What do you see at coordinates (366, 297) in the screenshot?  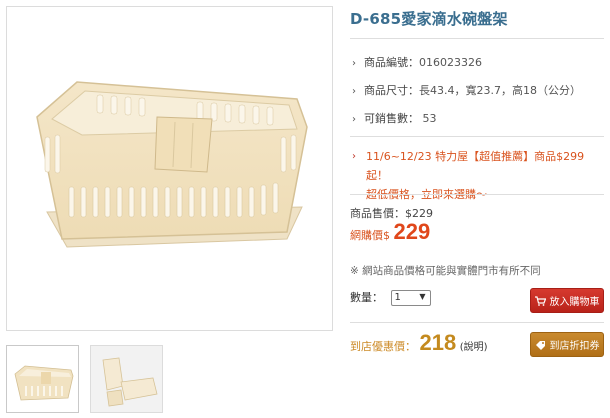 I see `quantity-label: 數量：` at bounding box center [366, 297].